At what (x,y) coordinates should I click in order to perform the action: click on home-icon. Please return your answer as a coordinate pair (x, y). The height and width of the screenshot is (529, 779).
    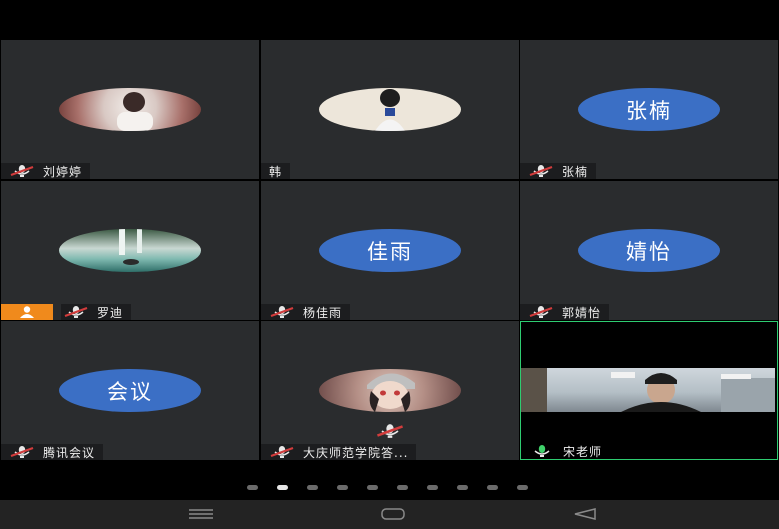
    Looking at the image, I should click on (393, 514).